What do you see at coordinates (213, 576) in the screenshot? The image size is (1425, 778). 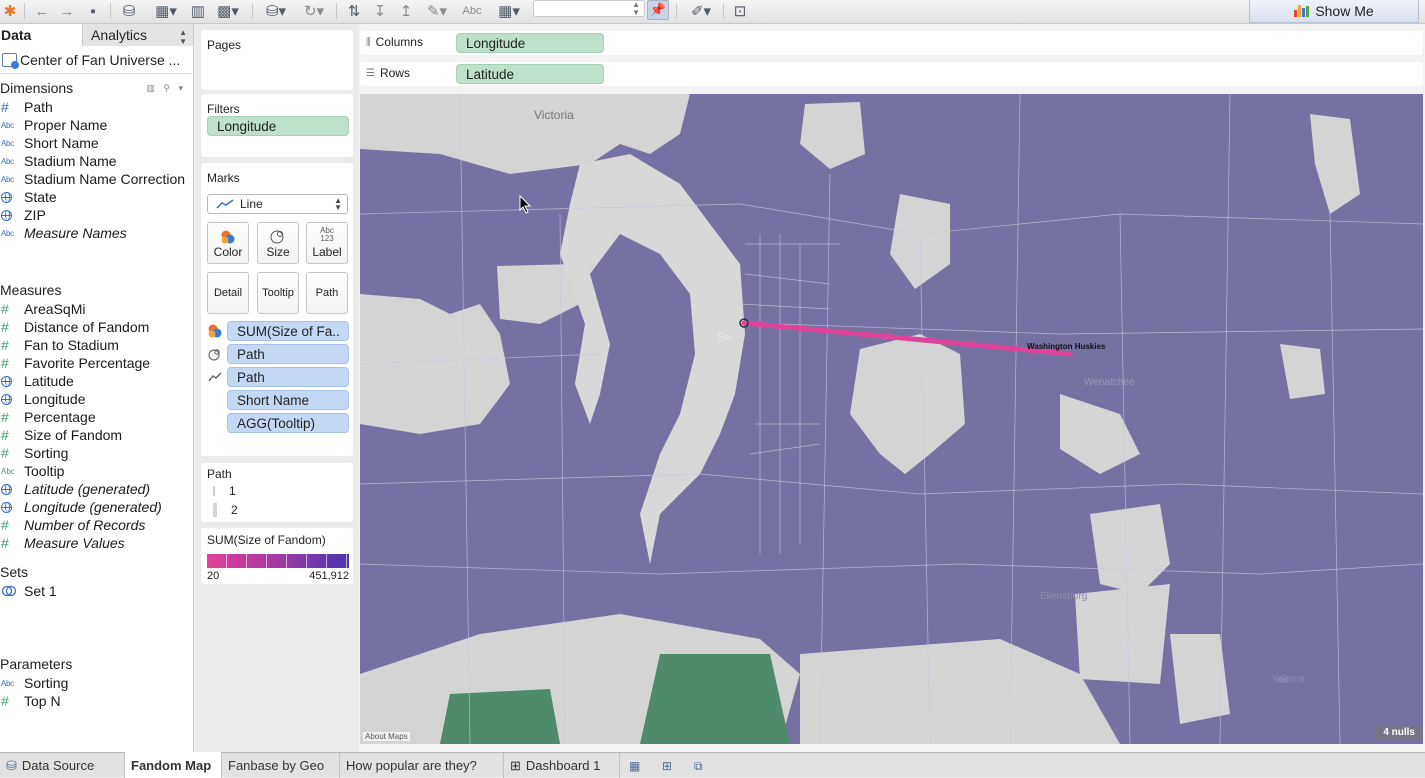 I see `color-legend-min: 20` at bounding box center [213, 576].